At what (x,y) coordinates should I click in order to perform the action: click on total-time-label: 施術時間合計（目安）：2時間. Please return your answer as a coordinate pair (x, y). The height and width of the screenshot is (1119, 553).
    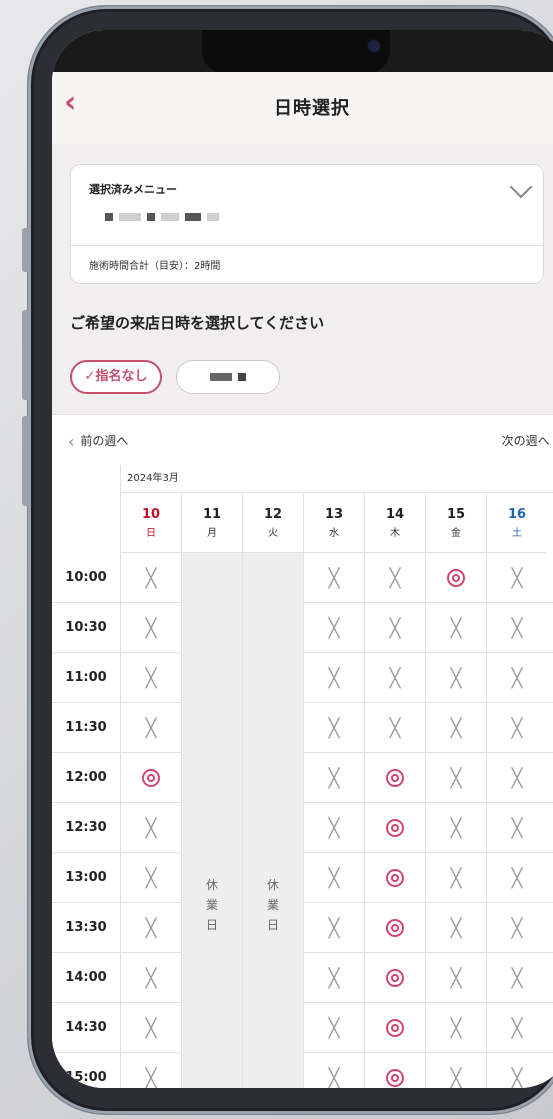
    Looking at the image, I should click on (155, 266).